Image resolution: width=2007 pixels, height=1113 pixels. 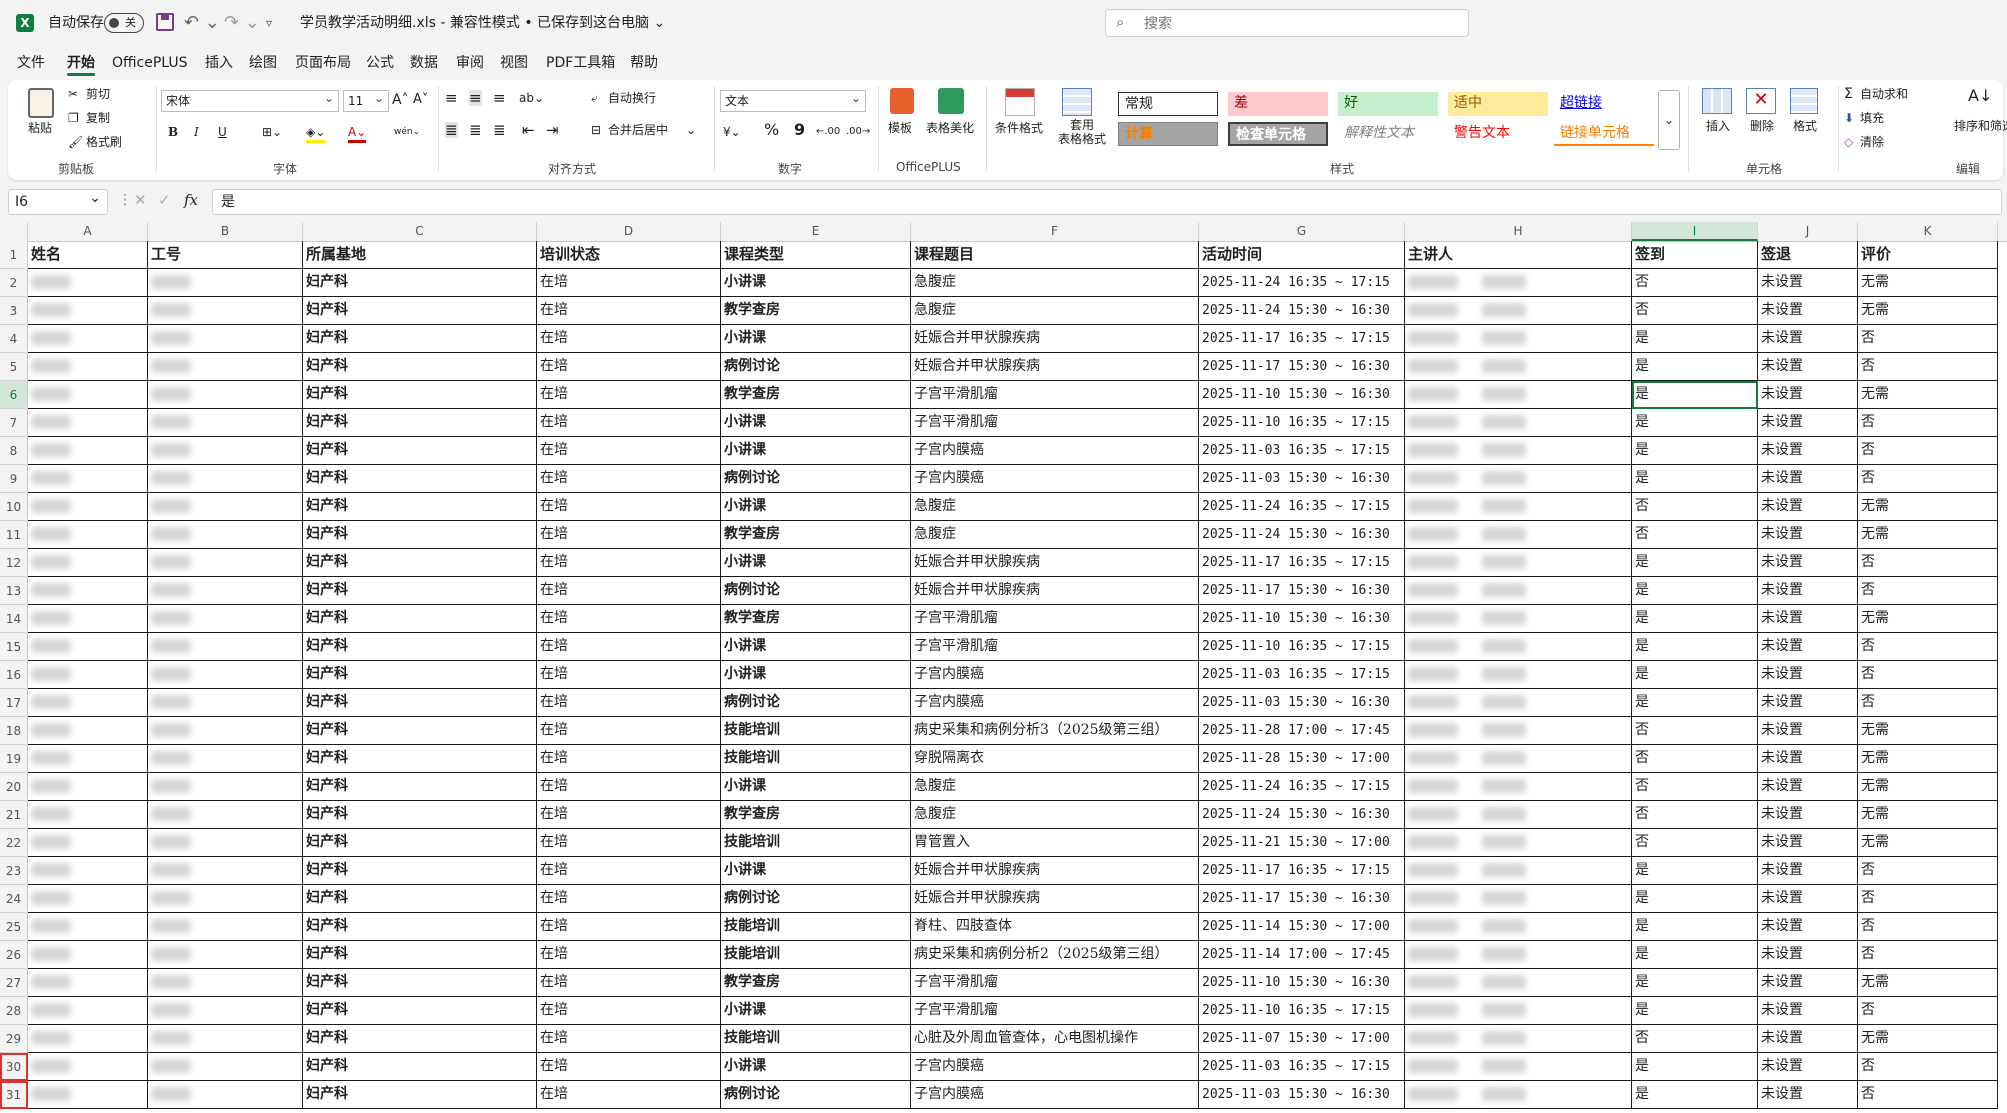 I want to click on cell-h5, so click(x=1518, y=367).